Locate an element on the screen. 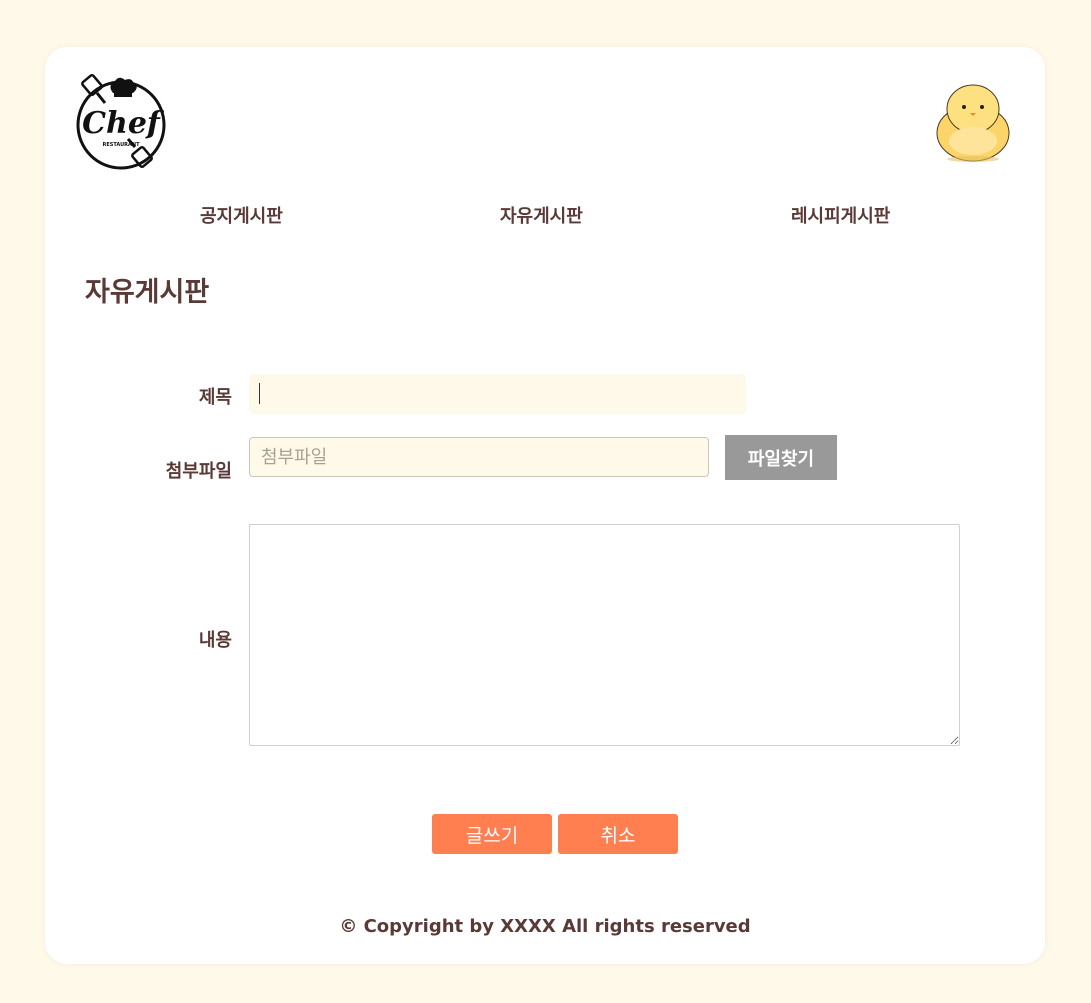 This screenshot has height=1003, width=1091. file-label: 첨부파일 is located at coordinates (198, 471).